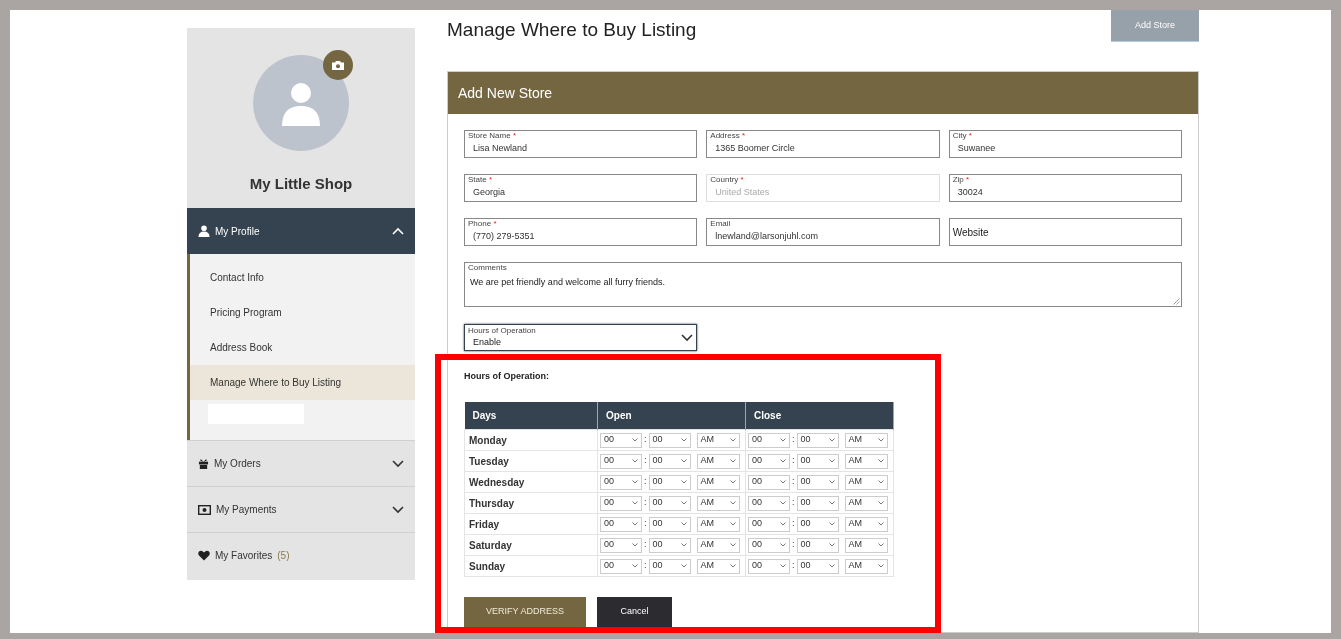  What do you see at coordinates (742, 192) in the screenshot?
I see `field-value: United States` at bounding box center [742, 192].